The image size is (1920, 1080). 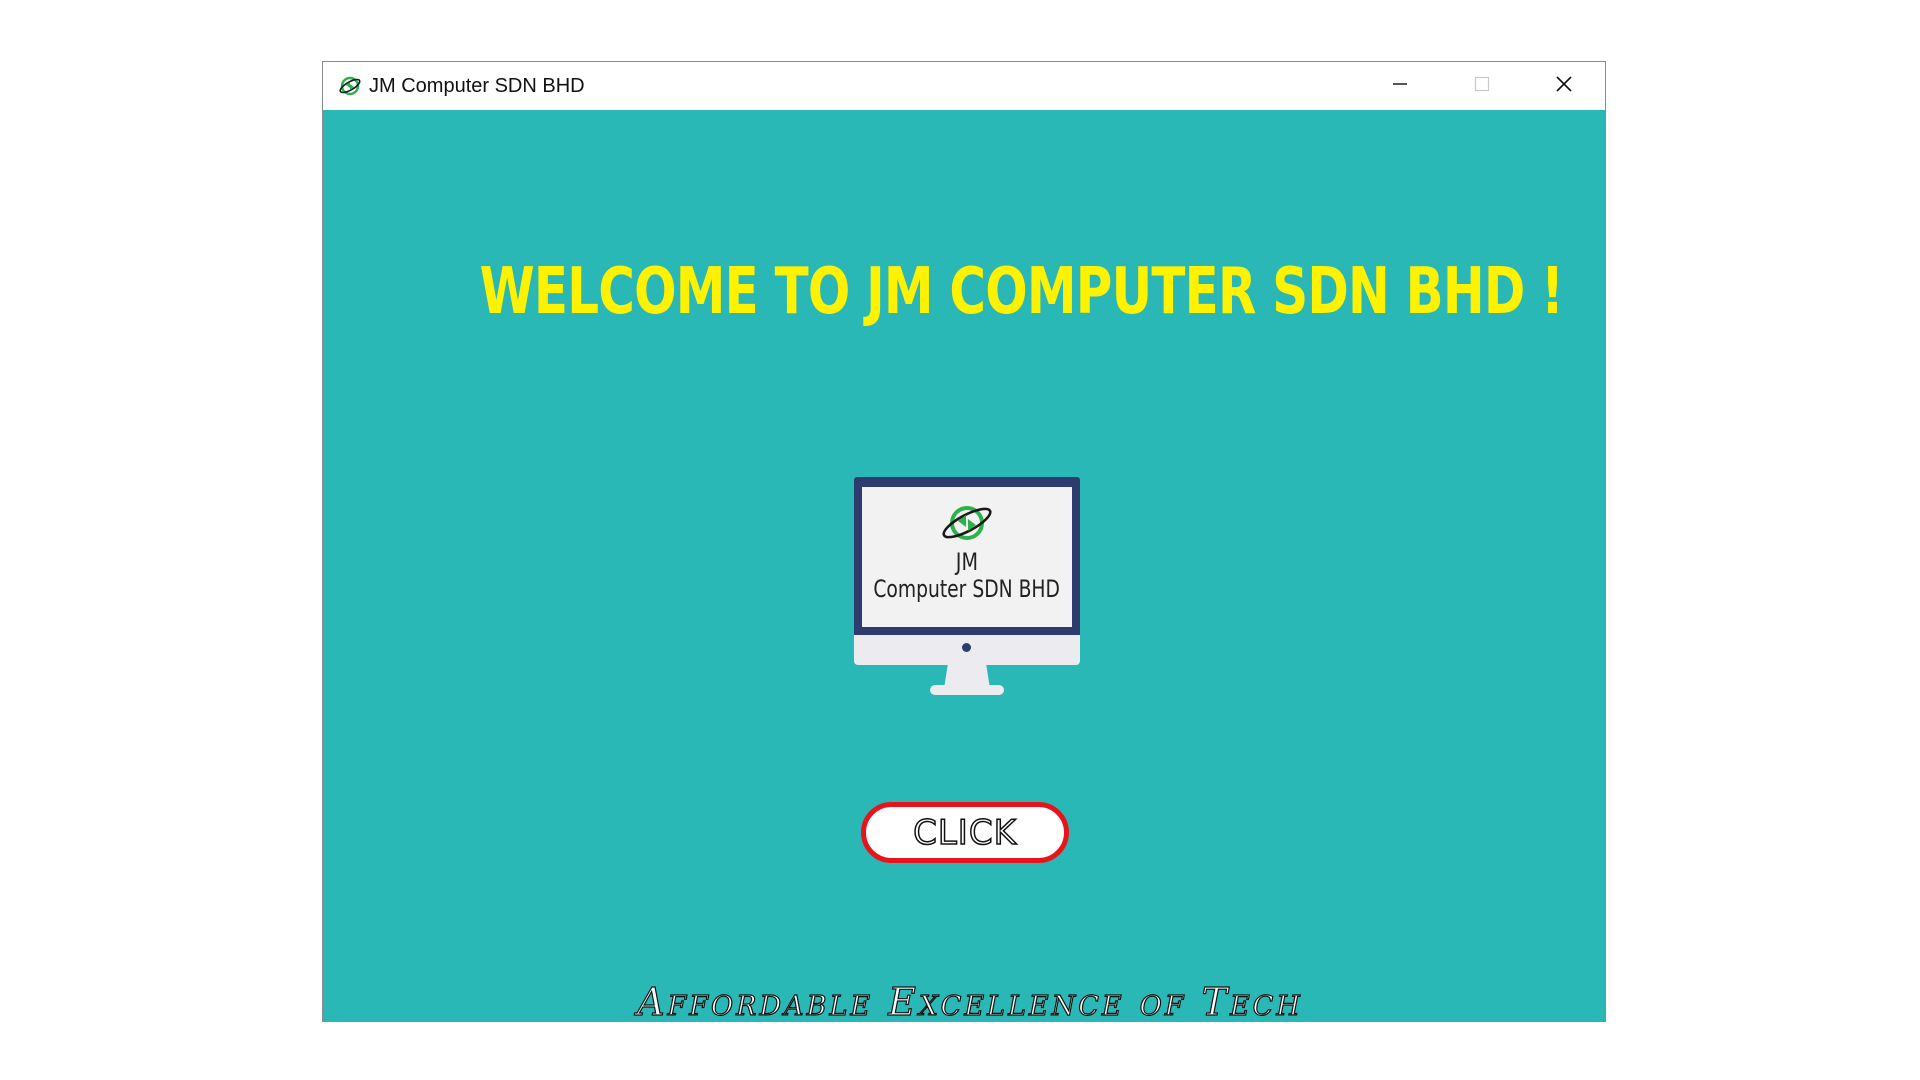 What do you see at coordinates (969, 1000) in the screenshot?
I see `tagline: Affordable Excellence of Tech` at bounding box center [969, 1000].